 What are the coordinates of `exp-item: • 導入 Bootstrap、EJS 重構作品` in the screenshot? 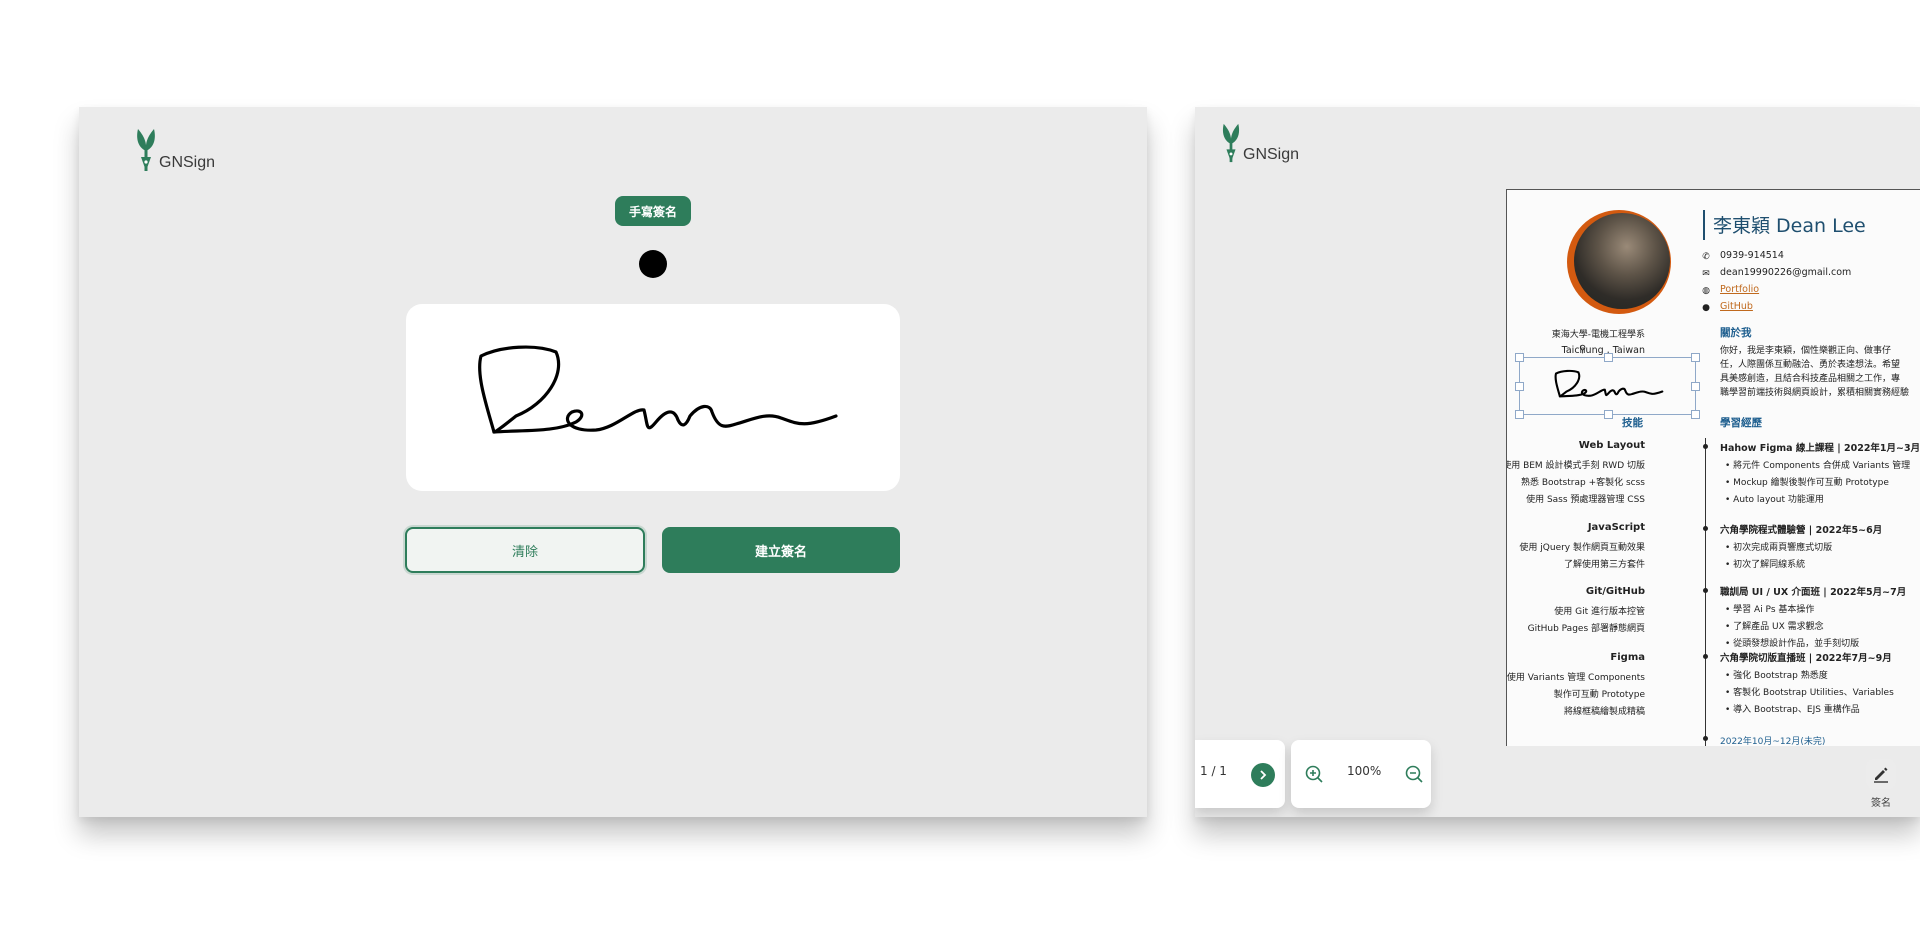 It's located at (1792, 710).